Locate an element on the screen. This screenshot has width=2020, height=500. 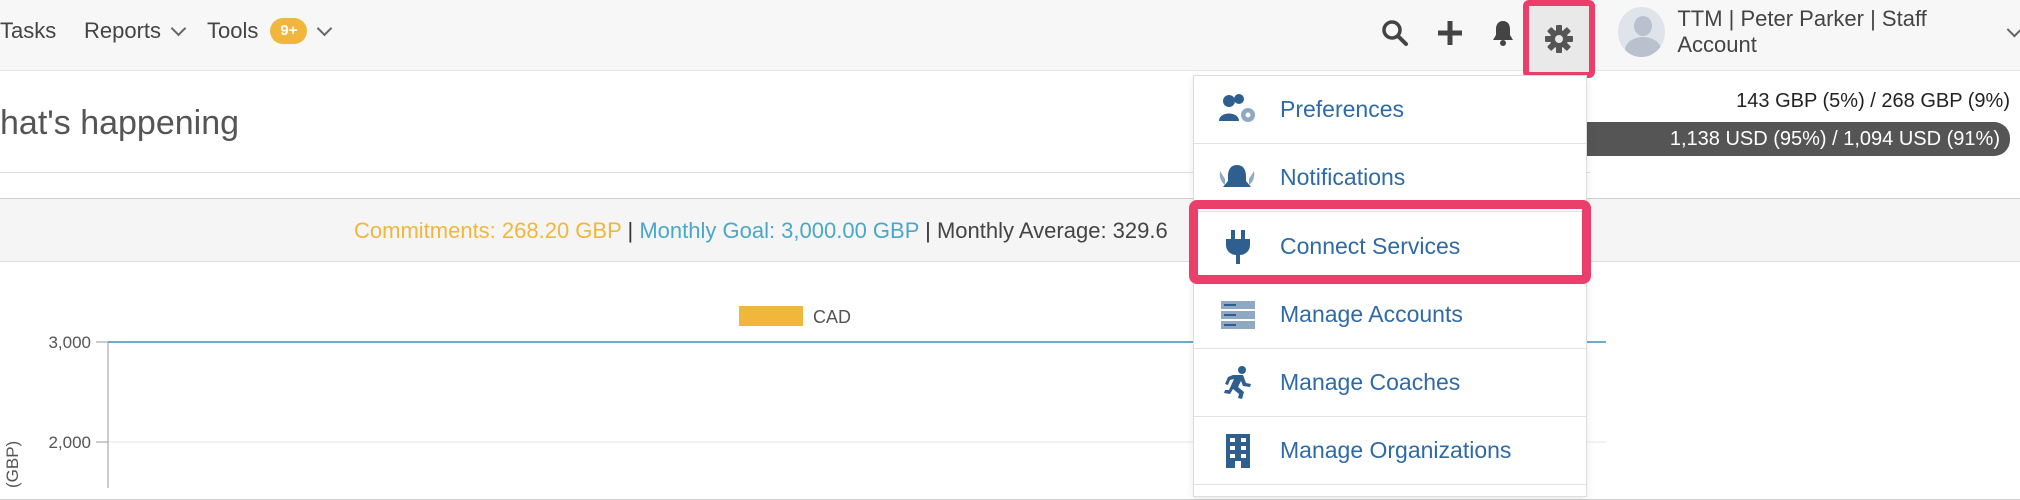
notifications-button is located at coordinates (1503, 33).